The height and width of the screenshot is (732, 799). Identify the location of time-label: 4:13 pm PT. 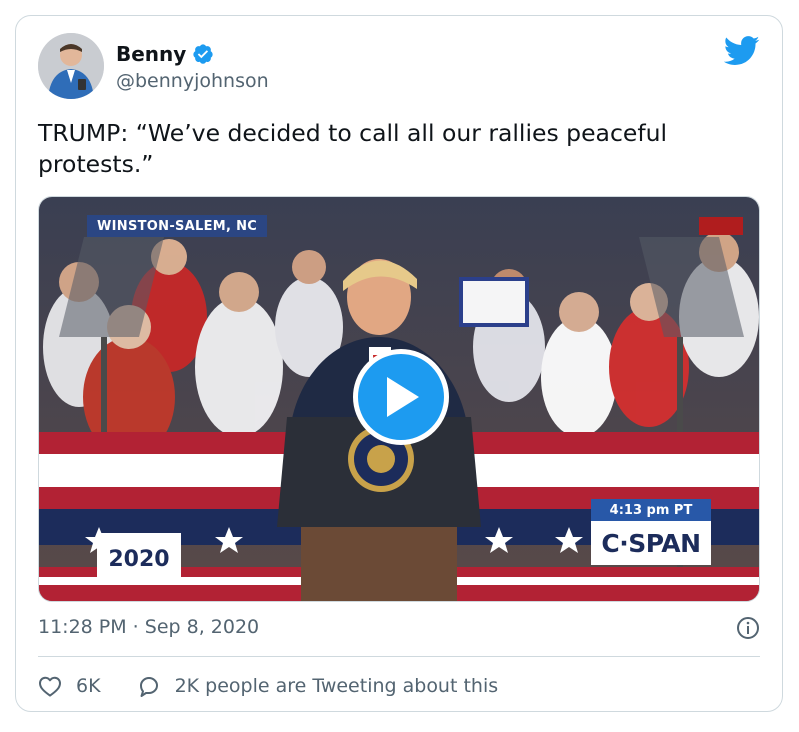
(651, 510).